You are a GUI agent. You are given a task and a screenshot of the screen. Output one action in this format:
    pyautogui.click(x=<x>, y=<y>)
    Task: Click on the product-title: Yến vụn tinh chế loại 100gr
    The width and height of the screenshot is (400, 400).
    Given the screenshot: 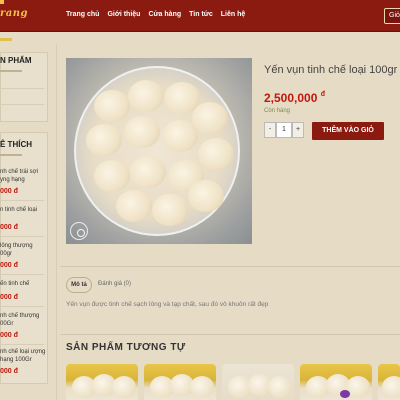 What is the action you would take?
    pyautogui.click(x=331, y=70)
    